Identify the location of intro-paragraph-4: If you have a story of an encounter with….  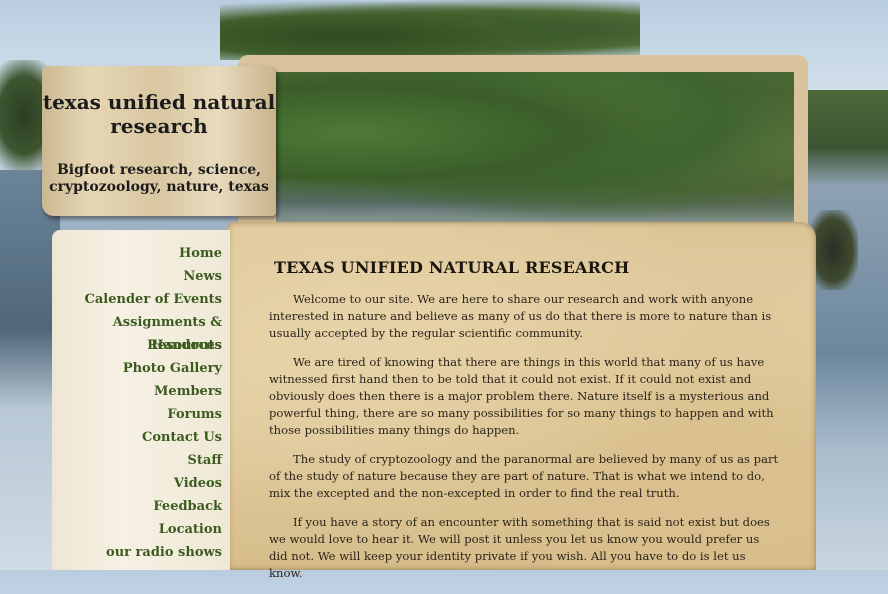
(519, 547).